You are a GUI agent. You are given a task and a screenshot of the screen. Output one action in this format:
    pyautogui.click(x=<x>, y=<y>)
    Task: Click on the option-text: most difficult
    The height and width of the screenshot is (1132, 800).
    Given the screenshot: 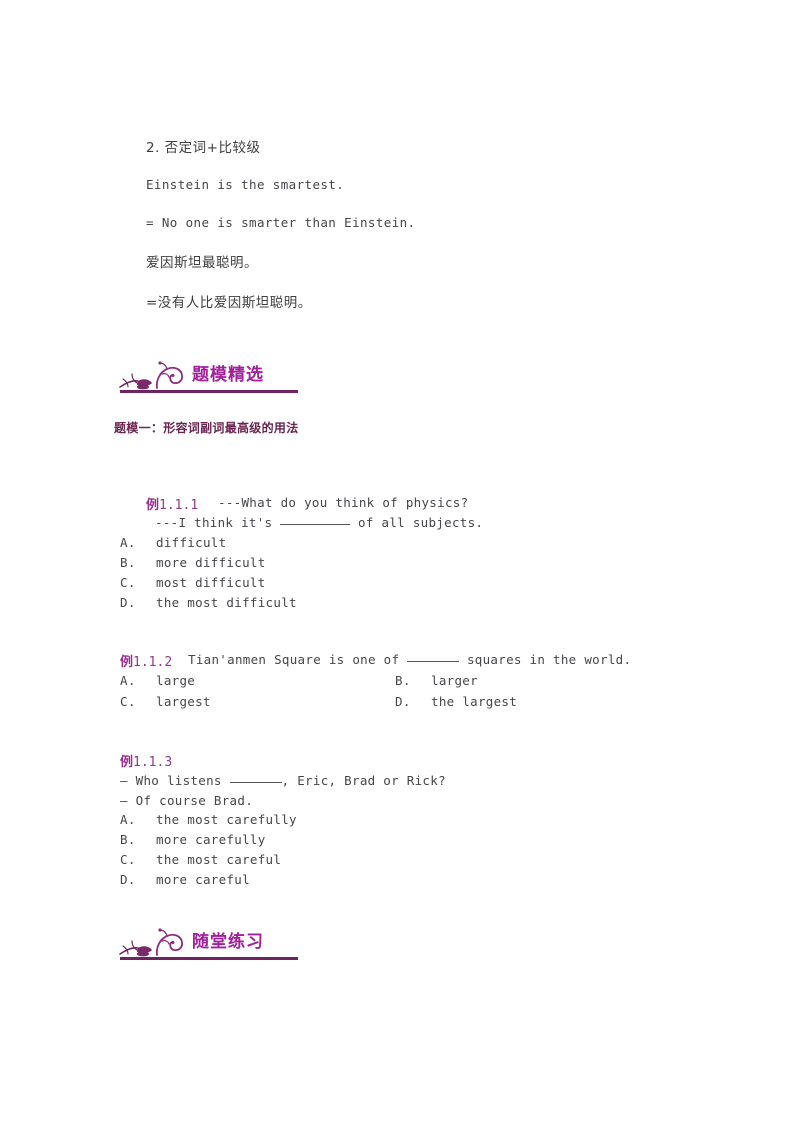 What is the action you would take?
    pyautogui.click(x=211, y=582)
    